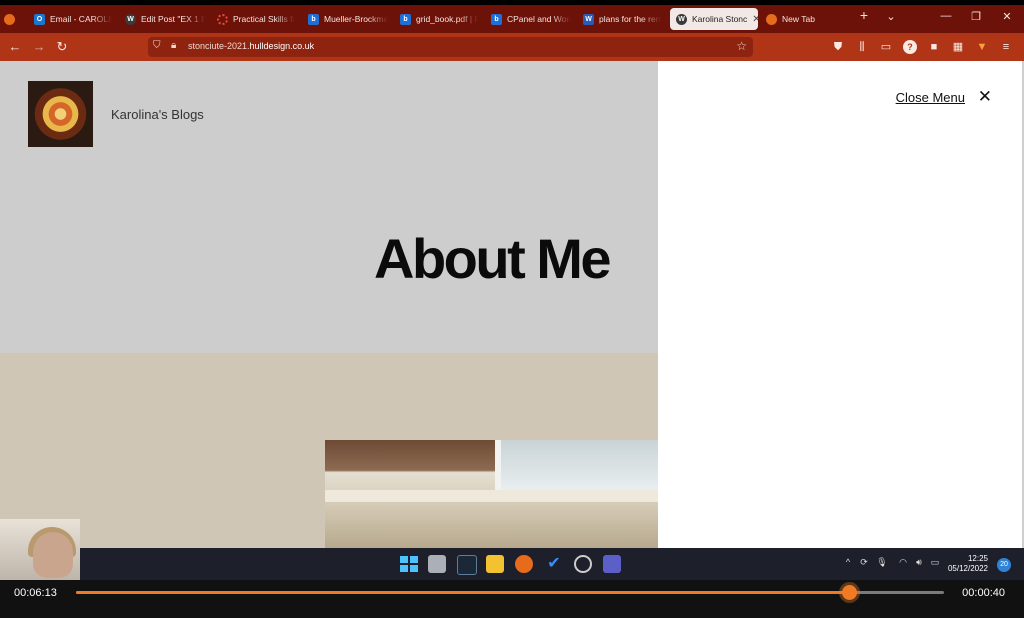 Image resolution: width=1024 pixels, height=618 pixels. What do you see at coordinates (450, 47) in the screenshot?
I see `address-bar: ⛉ 🔒︎ stonciute-2021.hulldesign.co.uk ☆` at bounding box center [450, 47].